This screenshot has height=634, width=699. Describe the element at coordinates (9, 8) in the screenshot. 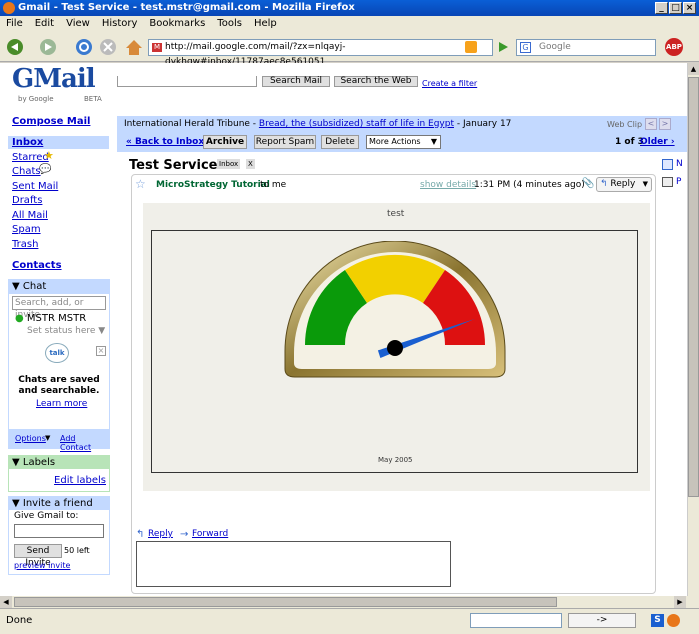

I see `firefox-icon` at that location.